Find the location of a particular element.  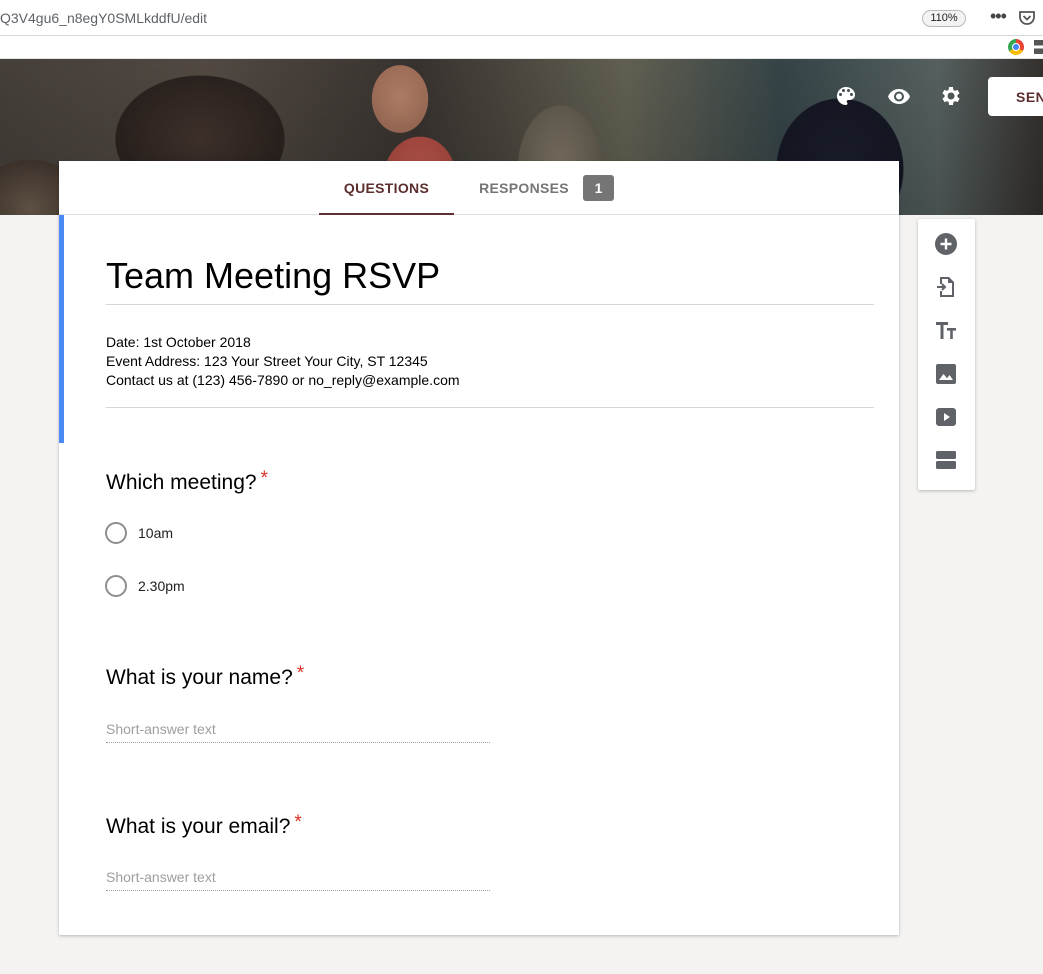

short-answer-field-email: Short-answer text is located at coordinates (298, 879).